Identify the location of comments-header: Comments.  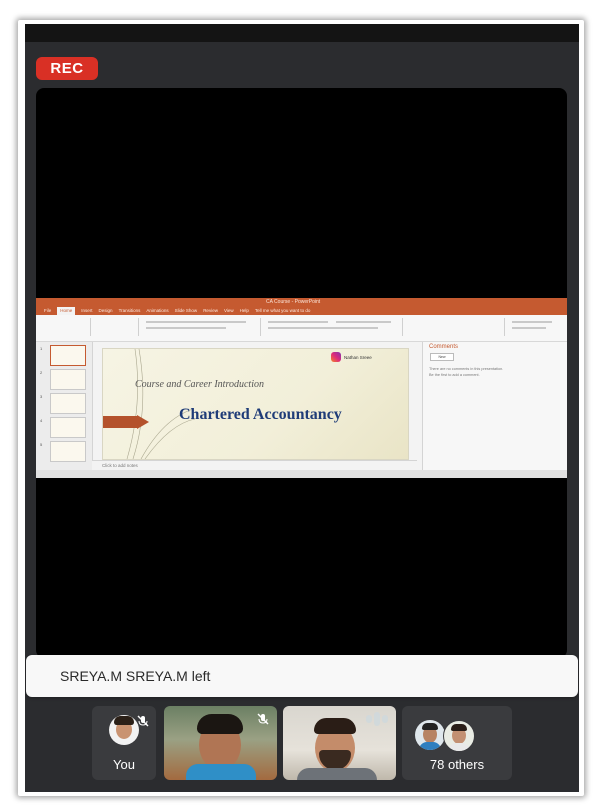
(444, 347).